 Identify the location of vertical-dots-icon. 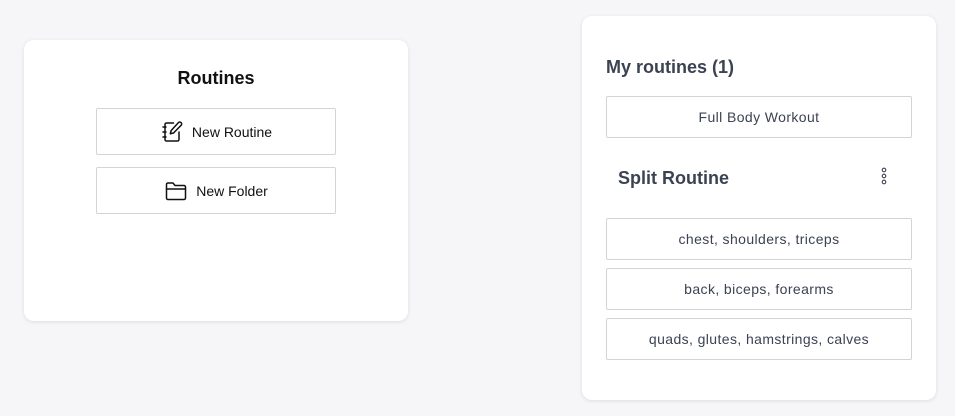
(884, 178).